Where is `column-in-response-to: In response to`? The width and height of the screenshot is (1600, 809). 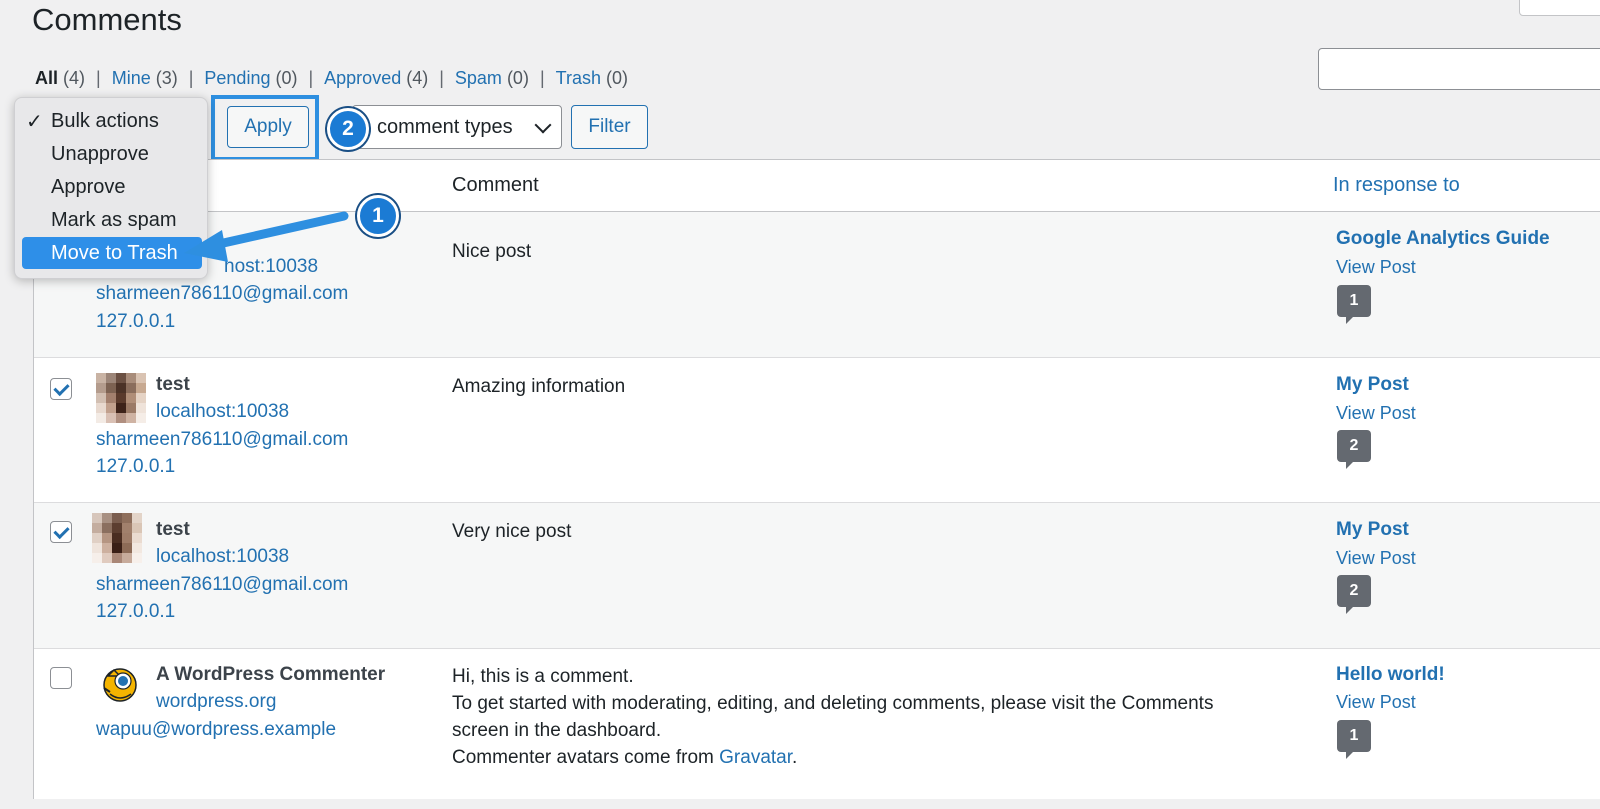
column-in-response-to: In response to is located at coordinates (1396, 185).